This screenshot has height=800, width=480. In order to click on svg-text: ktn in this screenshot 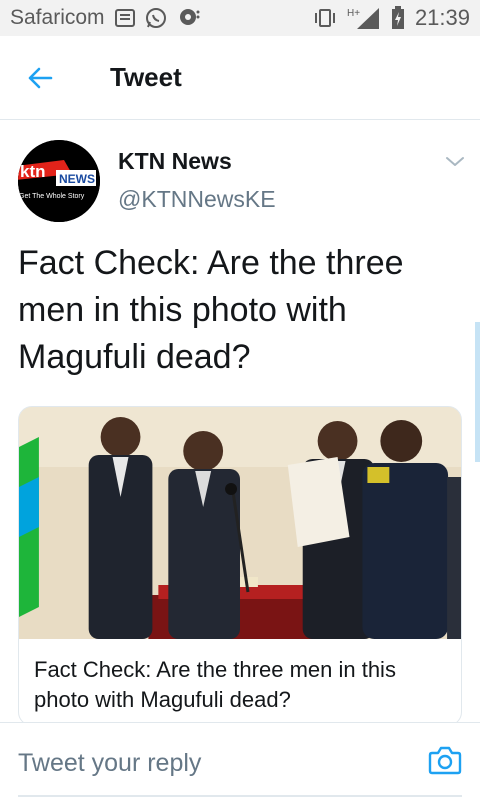, I will do `click(33, 171)`.